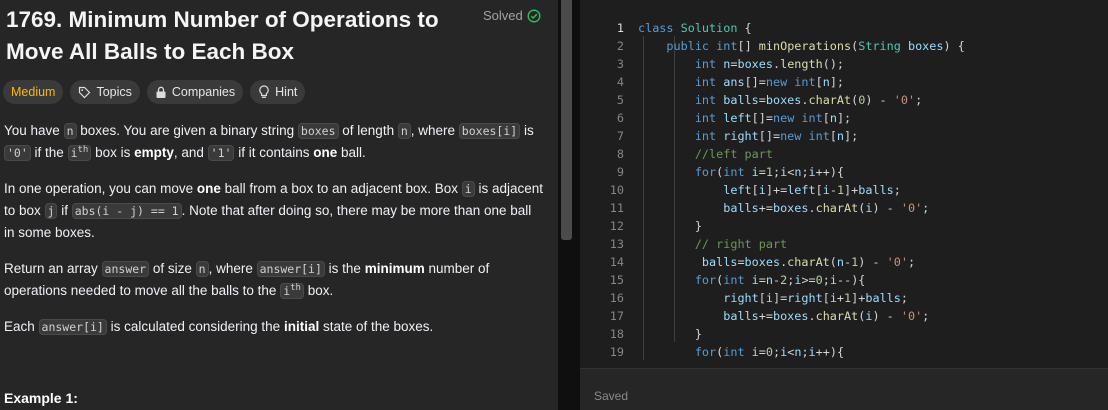  Describe the element at coordinates (79, 153) in the screenshot. I see `inline-code: ith` at that location.